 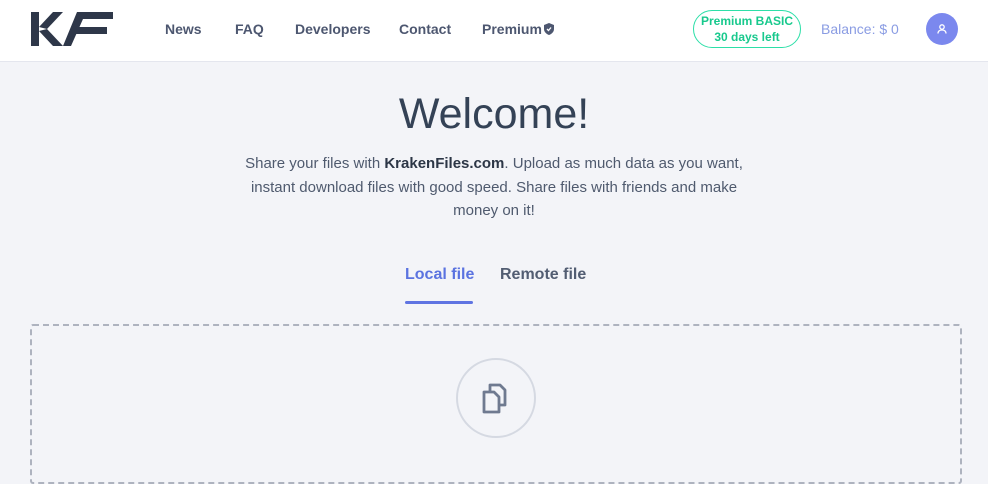 I want to click on files-copy-icon, so click(x=494, y=398).